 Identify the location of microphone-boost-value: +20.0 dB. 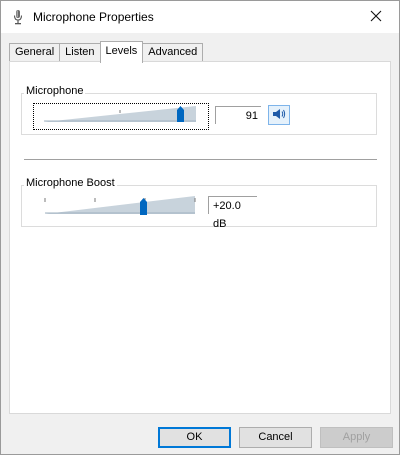
(232, 213).